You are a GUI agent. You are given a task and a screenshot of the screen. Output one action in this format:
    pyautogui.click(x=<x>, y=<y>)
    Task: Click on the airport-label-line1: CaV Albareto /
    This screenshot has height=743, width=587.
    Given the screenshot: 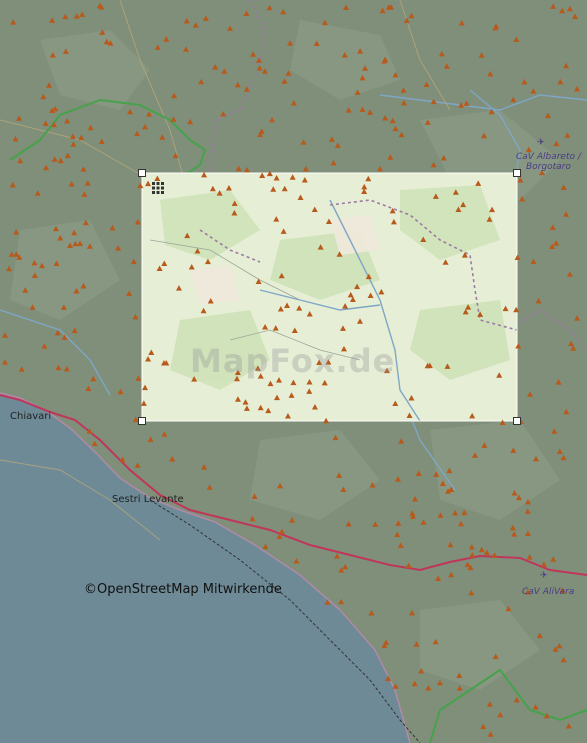 What is the action you would take?
    pyautogui.click(x=548, y=157)
    